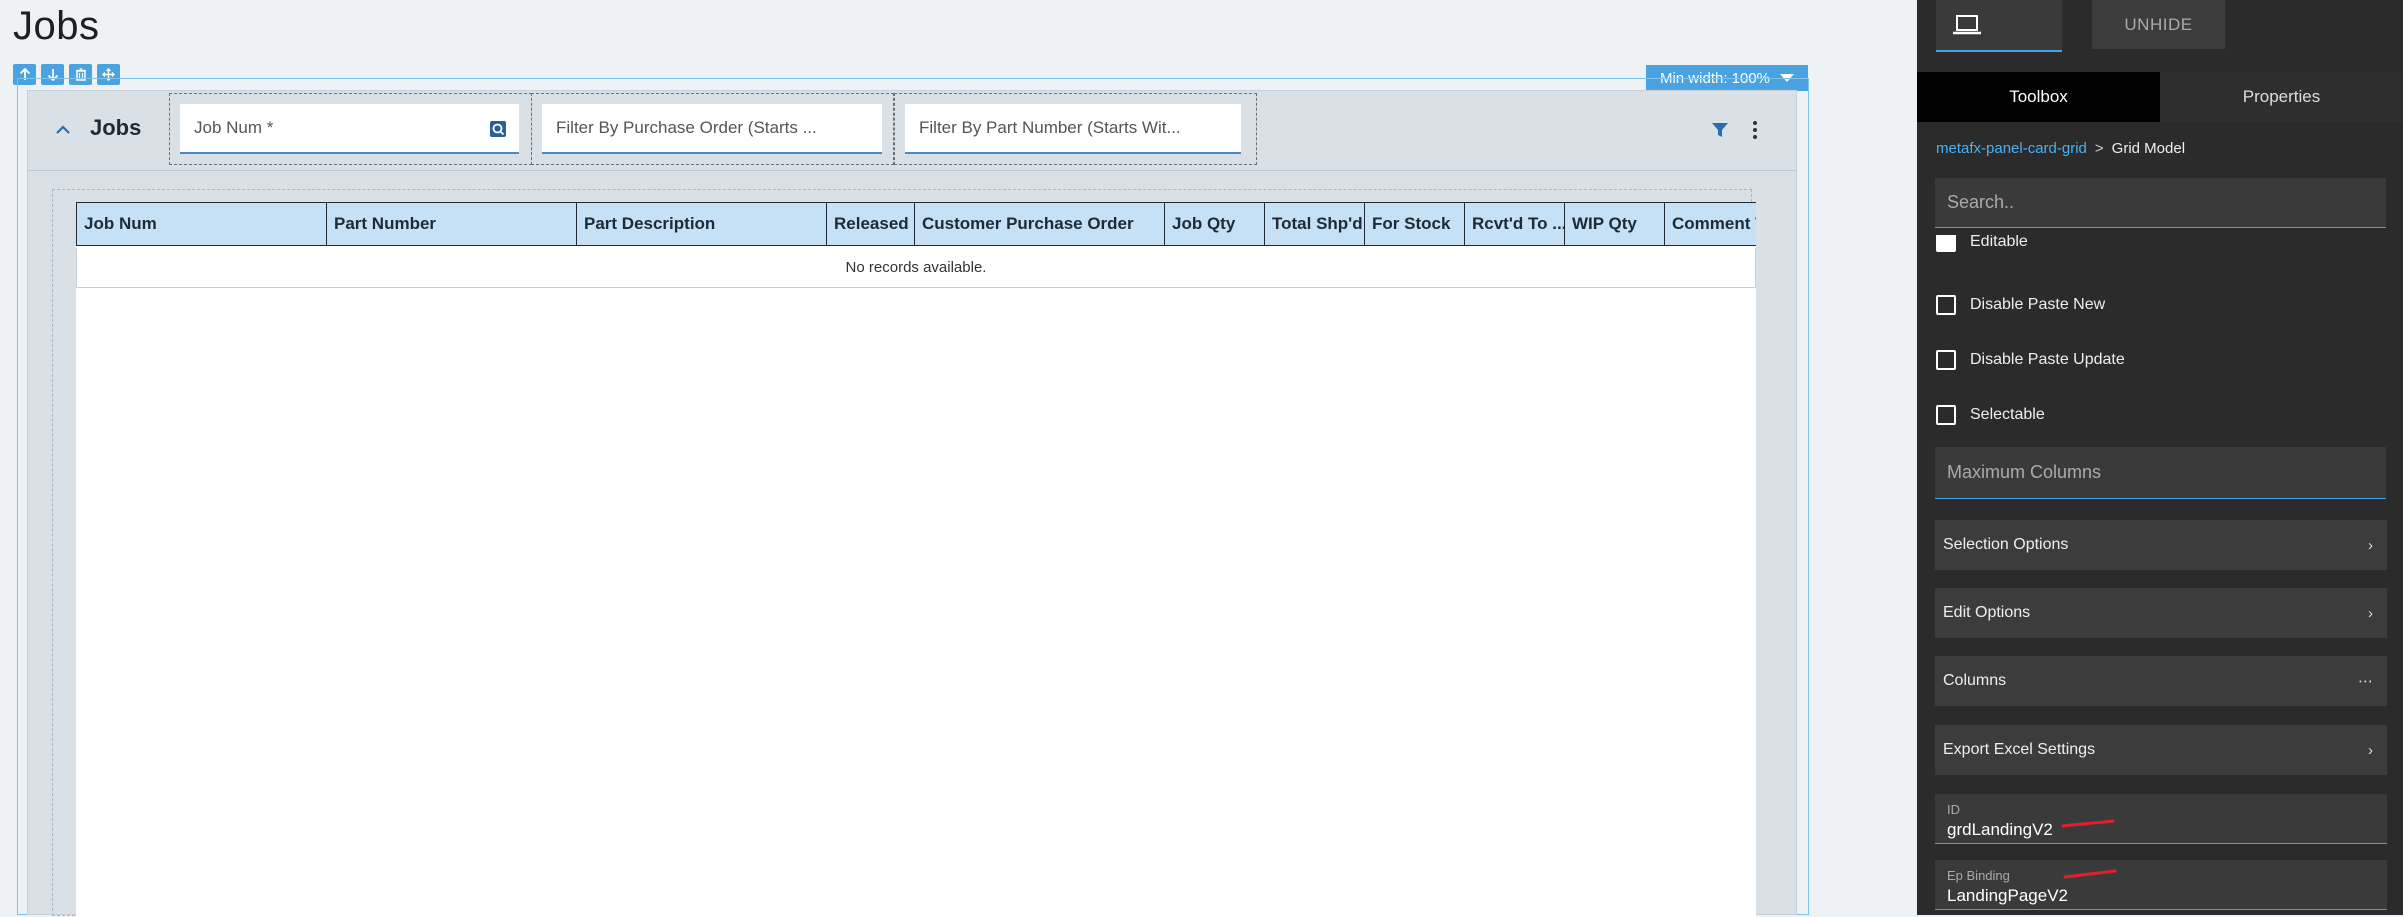 This screenshot has height=917, width=2403. I want to click on panel-tabs: Toolbox Properties, so click(2160, 97).